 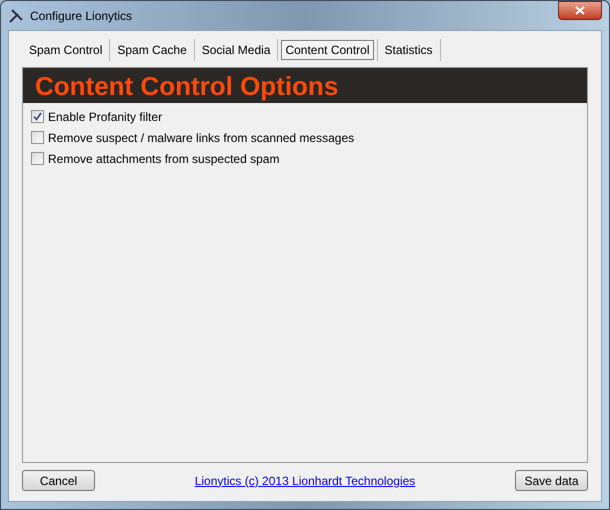 I want to click on close-icon, so click(x=580, y=10).